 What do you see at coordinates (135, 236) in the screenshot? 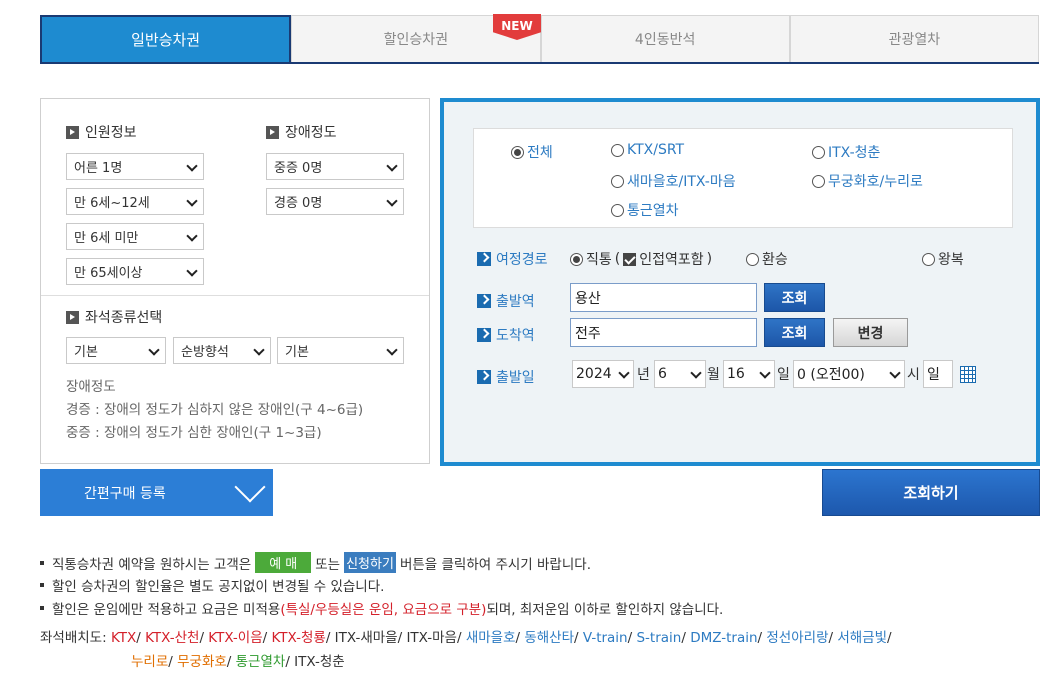
I see `infant-count-select: 만 6세 미만` at bounding box center [135, 236].